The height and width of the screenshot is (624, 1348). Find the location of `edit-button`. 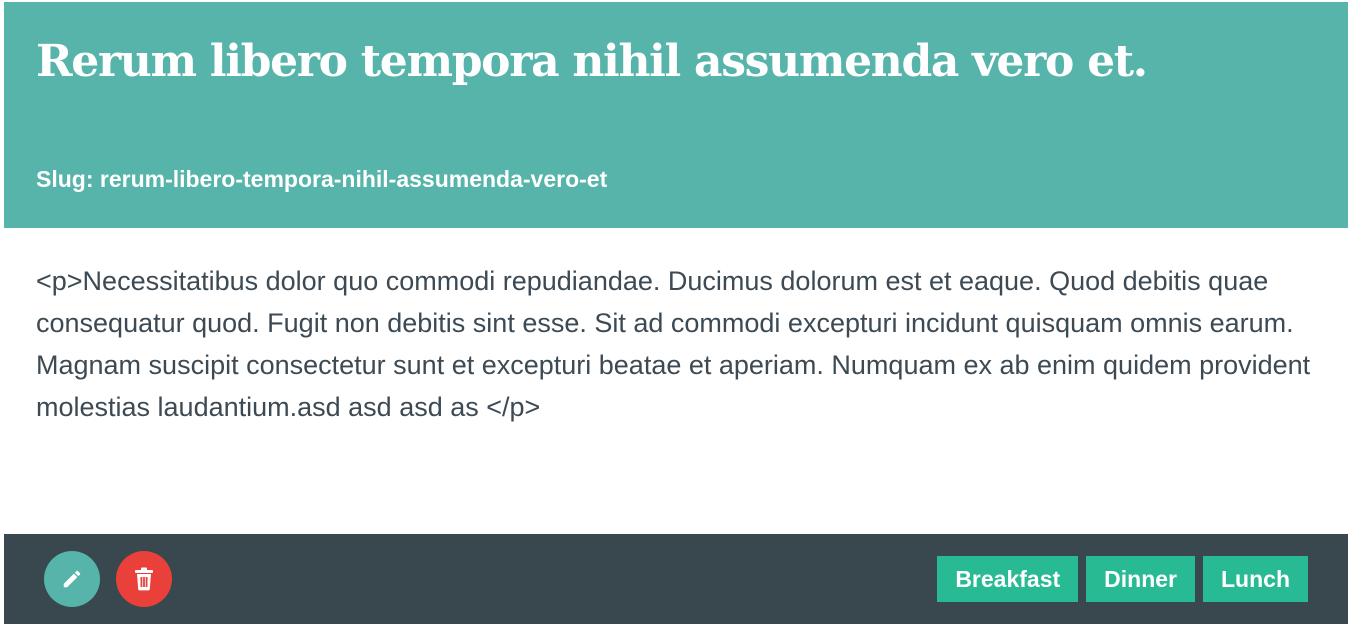

edit-button is located at coordinates (72, 579).